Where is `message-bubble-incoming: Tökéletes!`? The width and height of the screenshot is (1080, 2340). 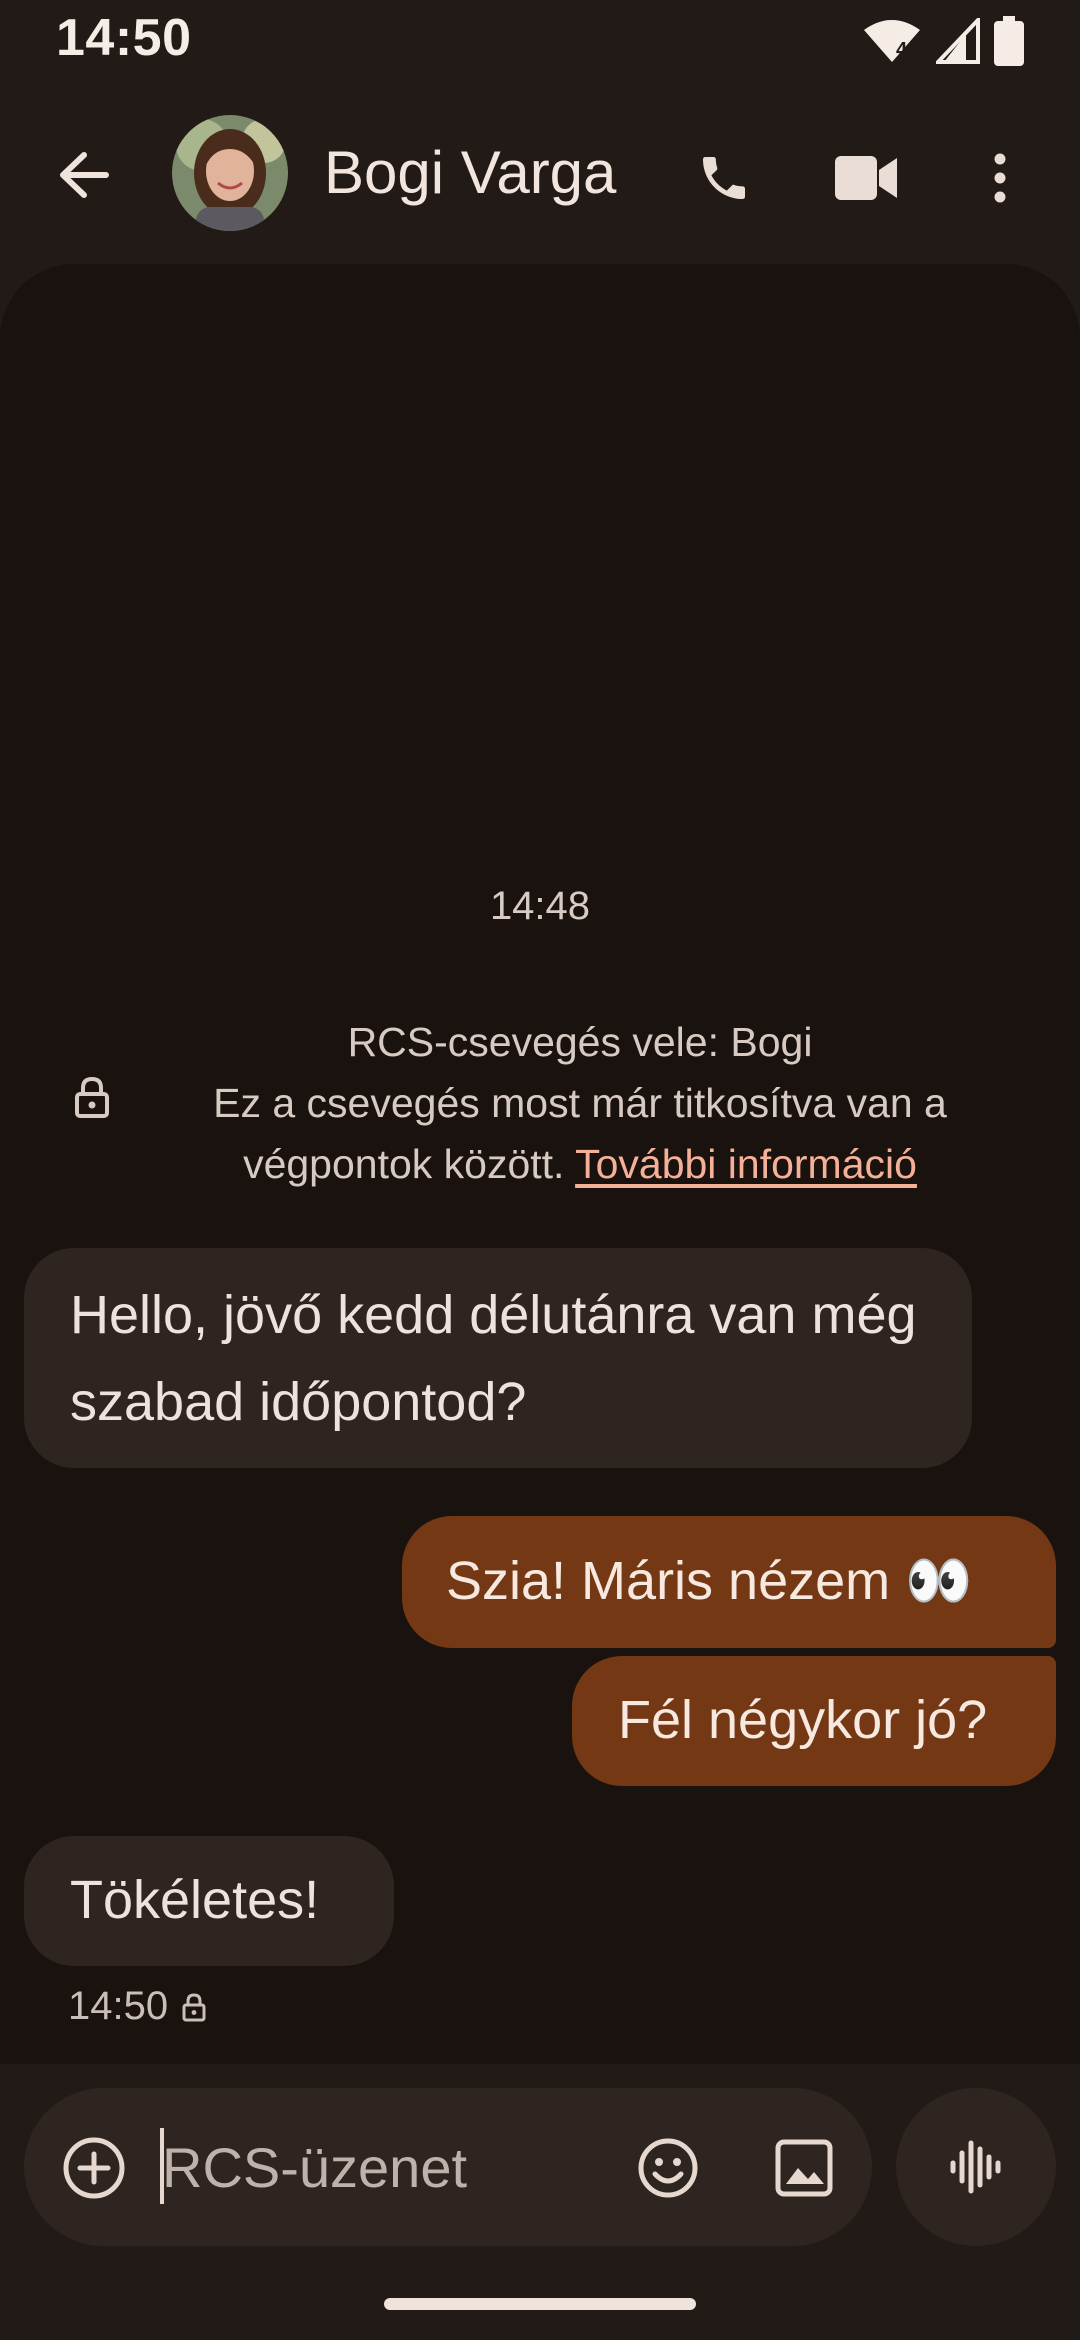
message-bubble-incoming: Tökéletes! is located at coordinates (209, 1901).